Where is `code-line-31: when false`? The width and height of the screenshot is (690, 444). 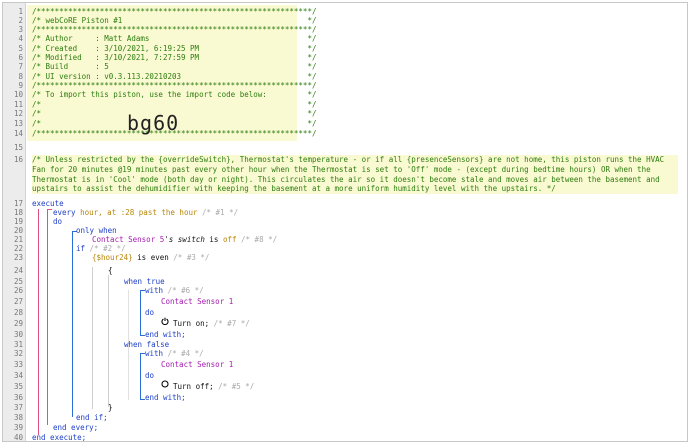
code-line-31: when false is located at coordinates (146, 344).